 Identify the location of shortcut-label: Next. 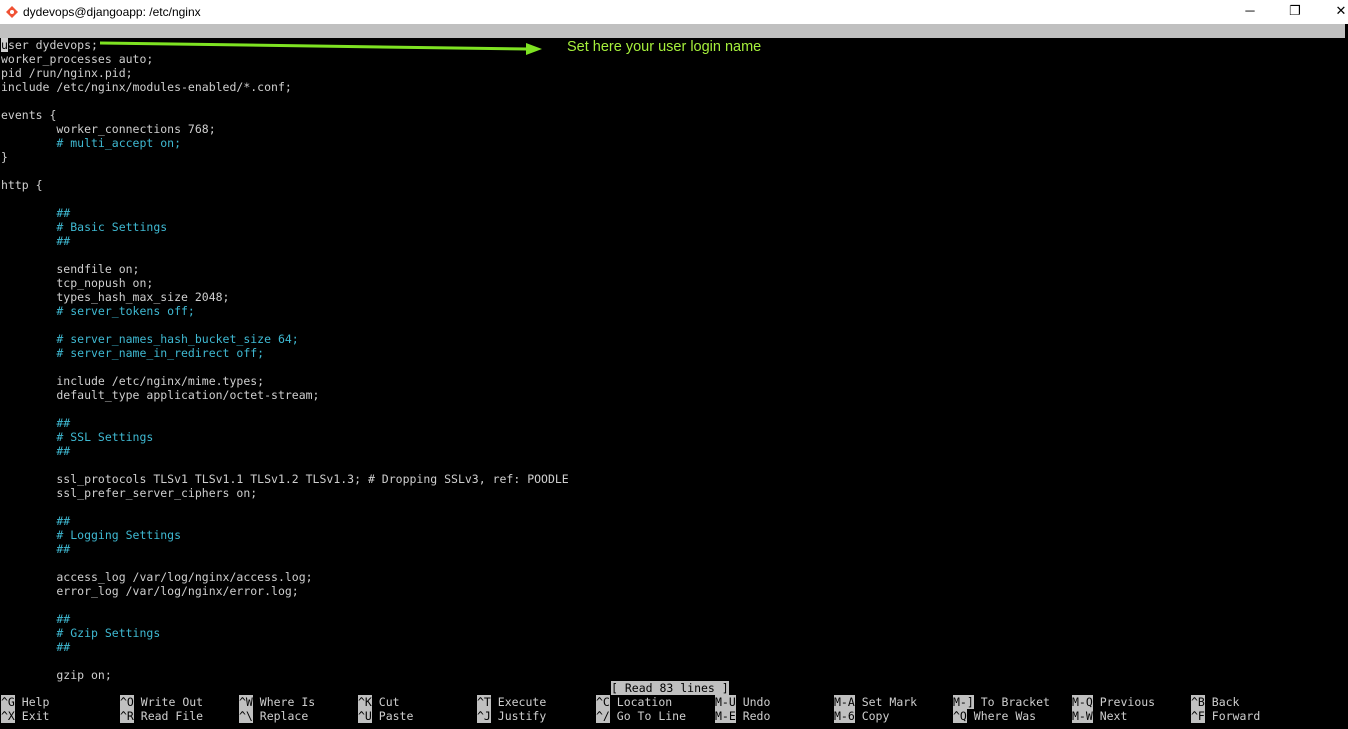
(1110, 716).